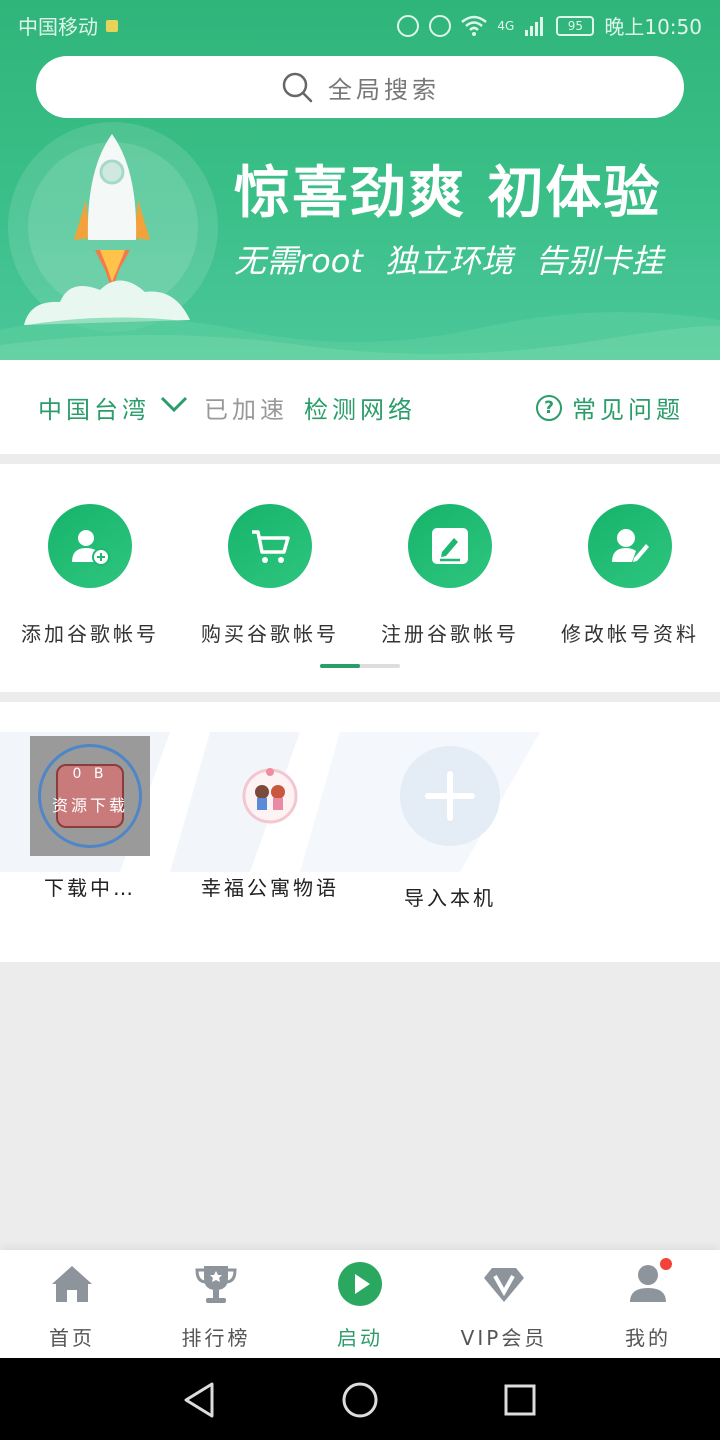 The height and width of the screenshot is (1440, 720). I want to click on question-icon: ?, so click(549, 407).